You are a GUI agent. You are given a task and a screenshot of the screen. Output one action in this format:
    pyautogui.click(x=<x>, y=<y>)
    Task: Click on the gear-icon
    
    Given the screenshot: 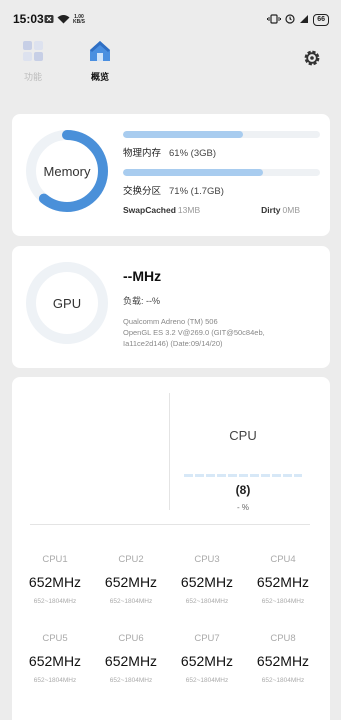 What is the action you would take?
    pyautogui.click(x=312, y=61)
    